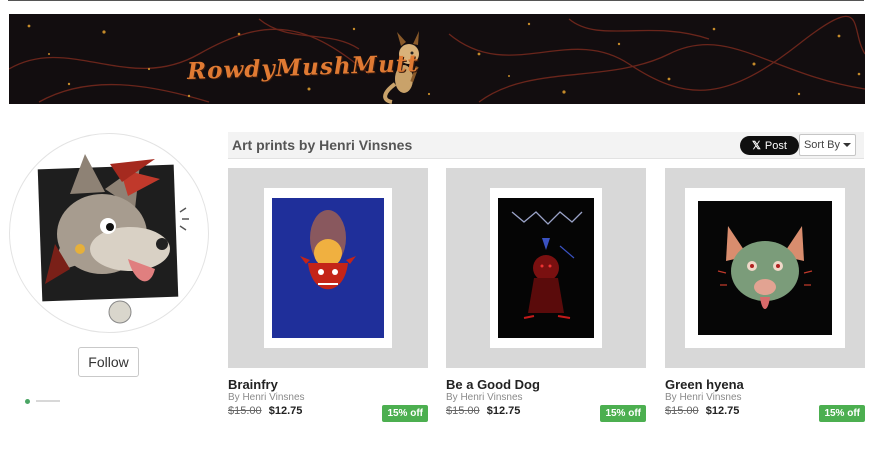  I want to click on follow-button: Follow, so click(108, 362).